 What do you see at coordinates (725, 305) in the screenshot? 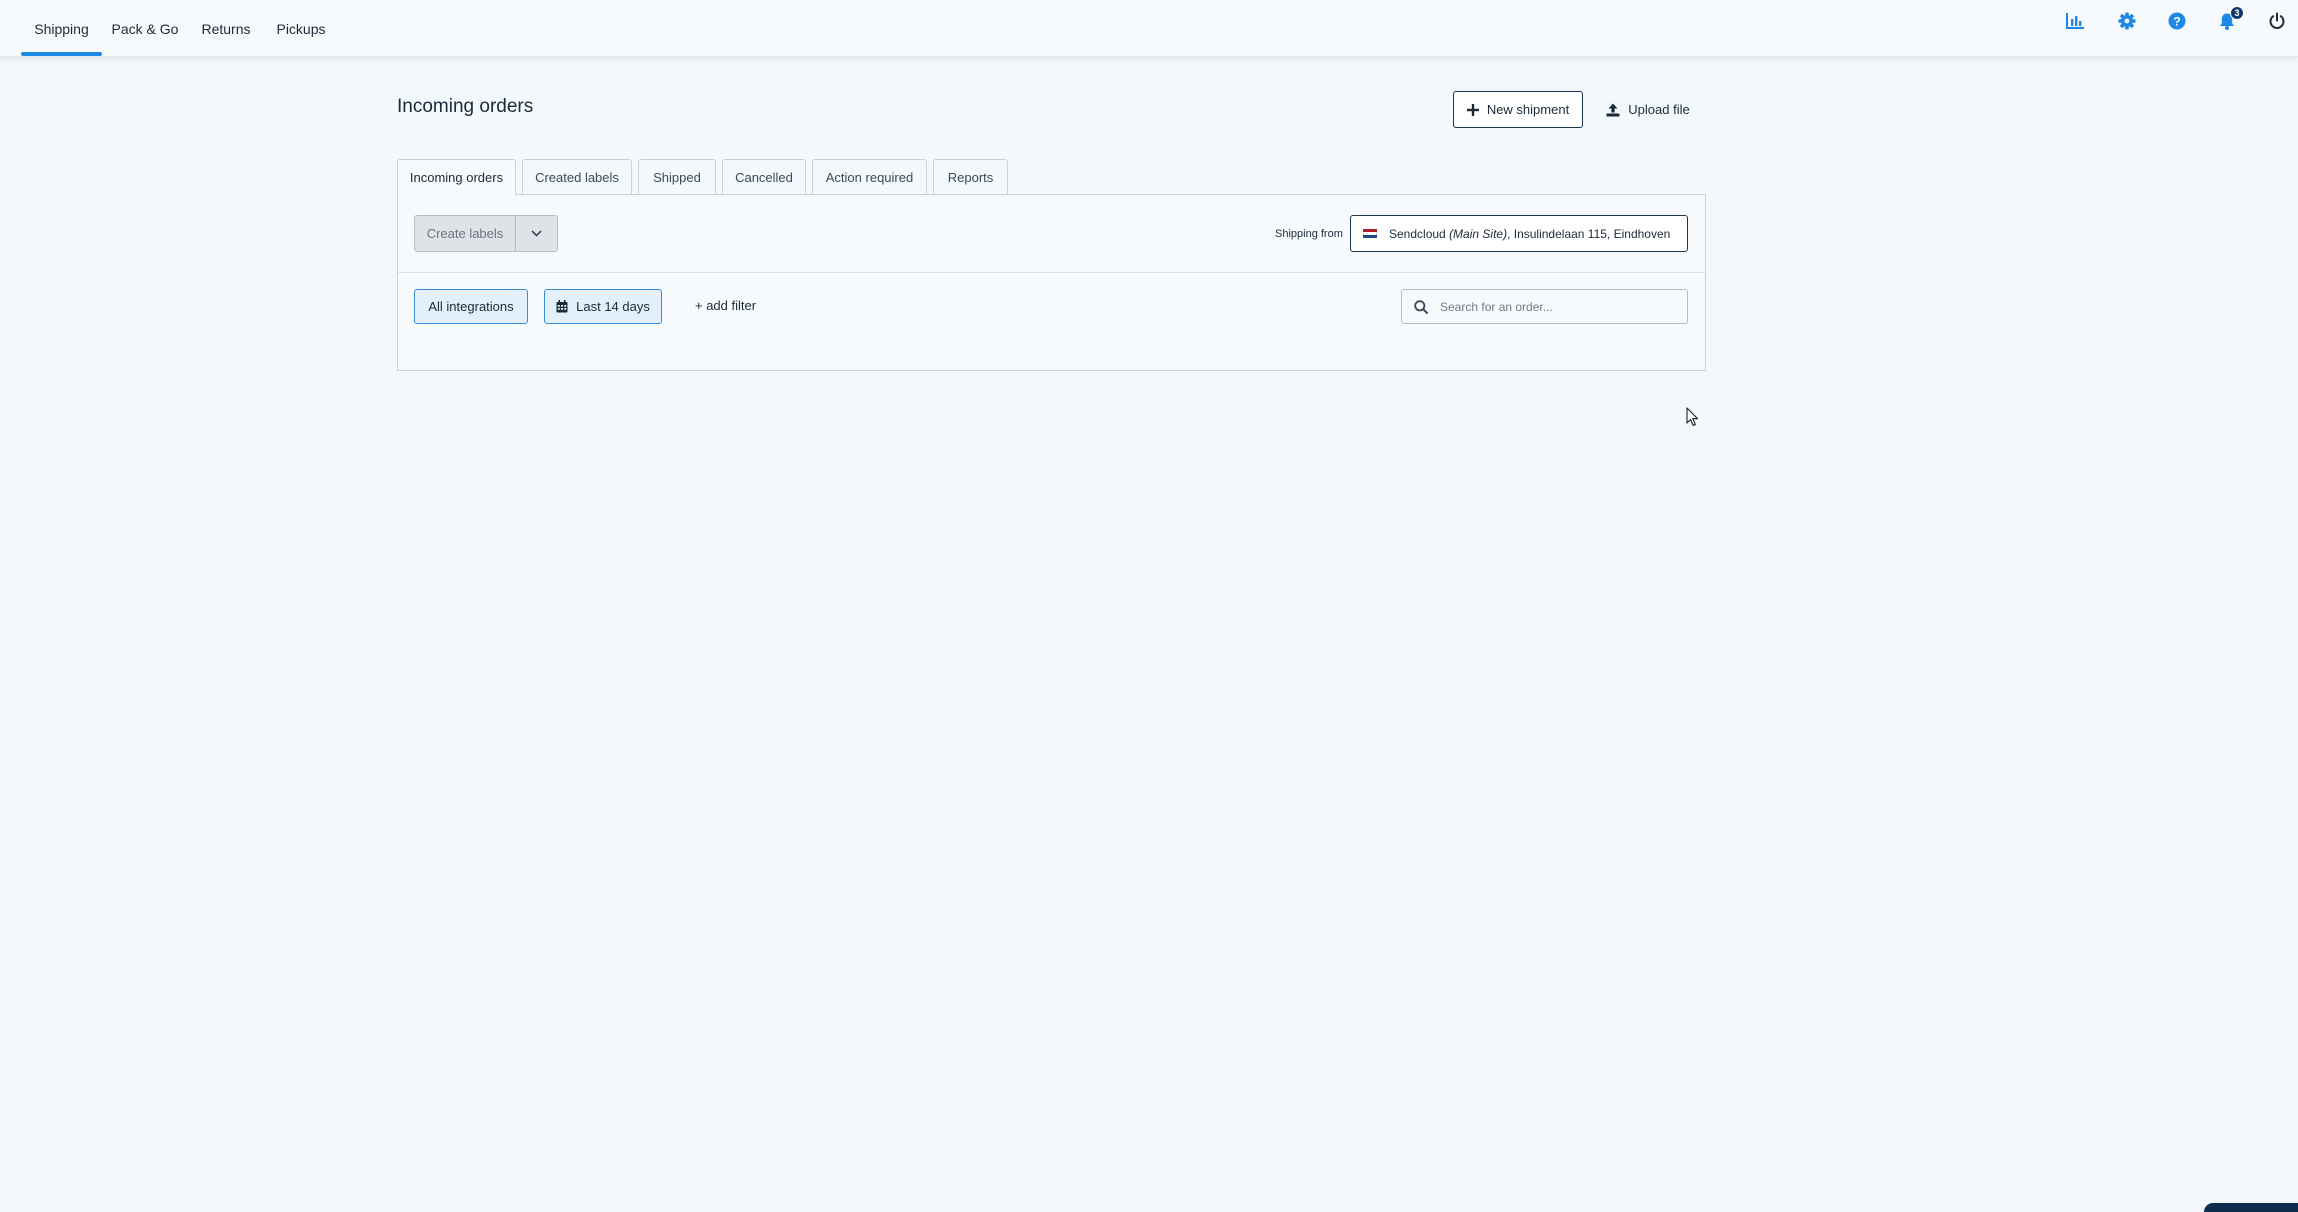
I see `add-filter-link: + add filter` at bounding box center [725, 305].